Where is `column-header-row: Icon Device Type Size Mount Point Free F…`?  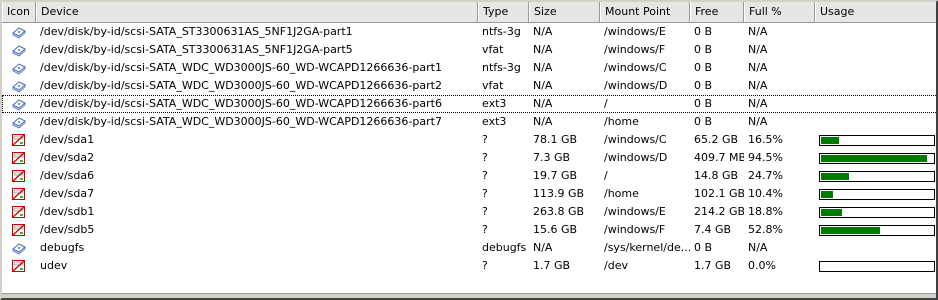 column-header-row: Icon Device Type Size Mount Point Free F… is located at coordinates (469, 12).